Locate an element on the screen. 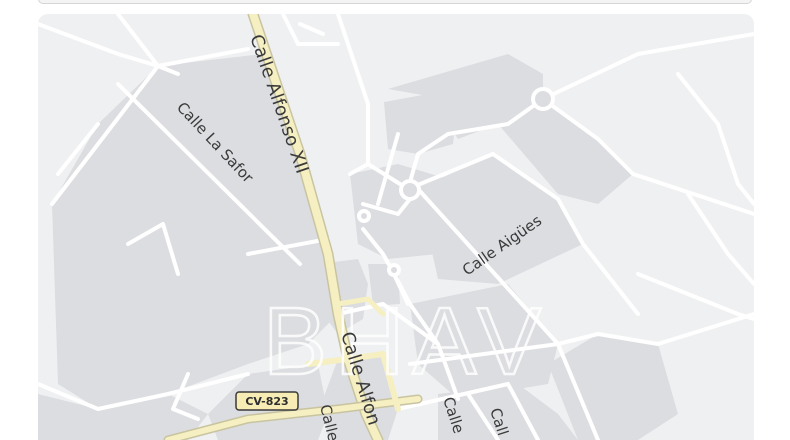 The height and width of the screenshot is (440, 790). watermark-text: BHAV is located at coordinates (406, 341).